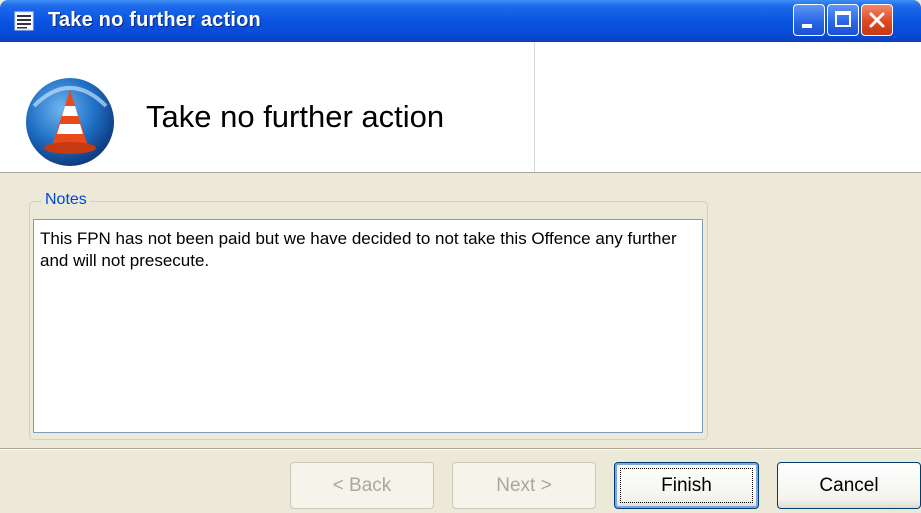  I want to click on window-app-icon, so click(24, 21).